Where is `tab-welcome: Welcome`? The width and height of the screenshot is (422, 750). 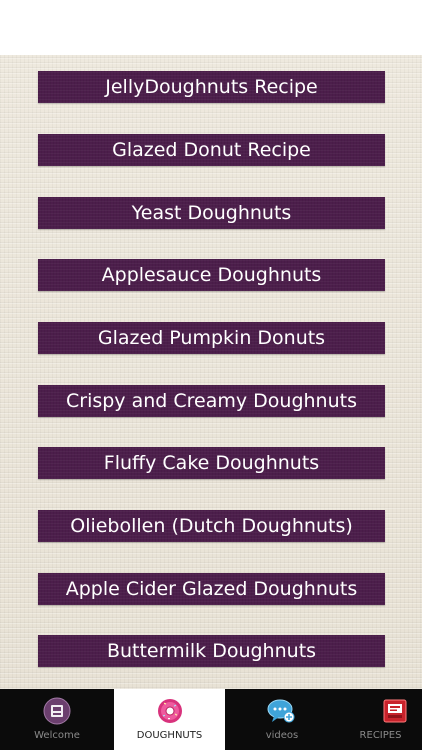
tab-welcome: Welcome is located at coordinates (57, 719).